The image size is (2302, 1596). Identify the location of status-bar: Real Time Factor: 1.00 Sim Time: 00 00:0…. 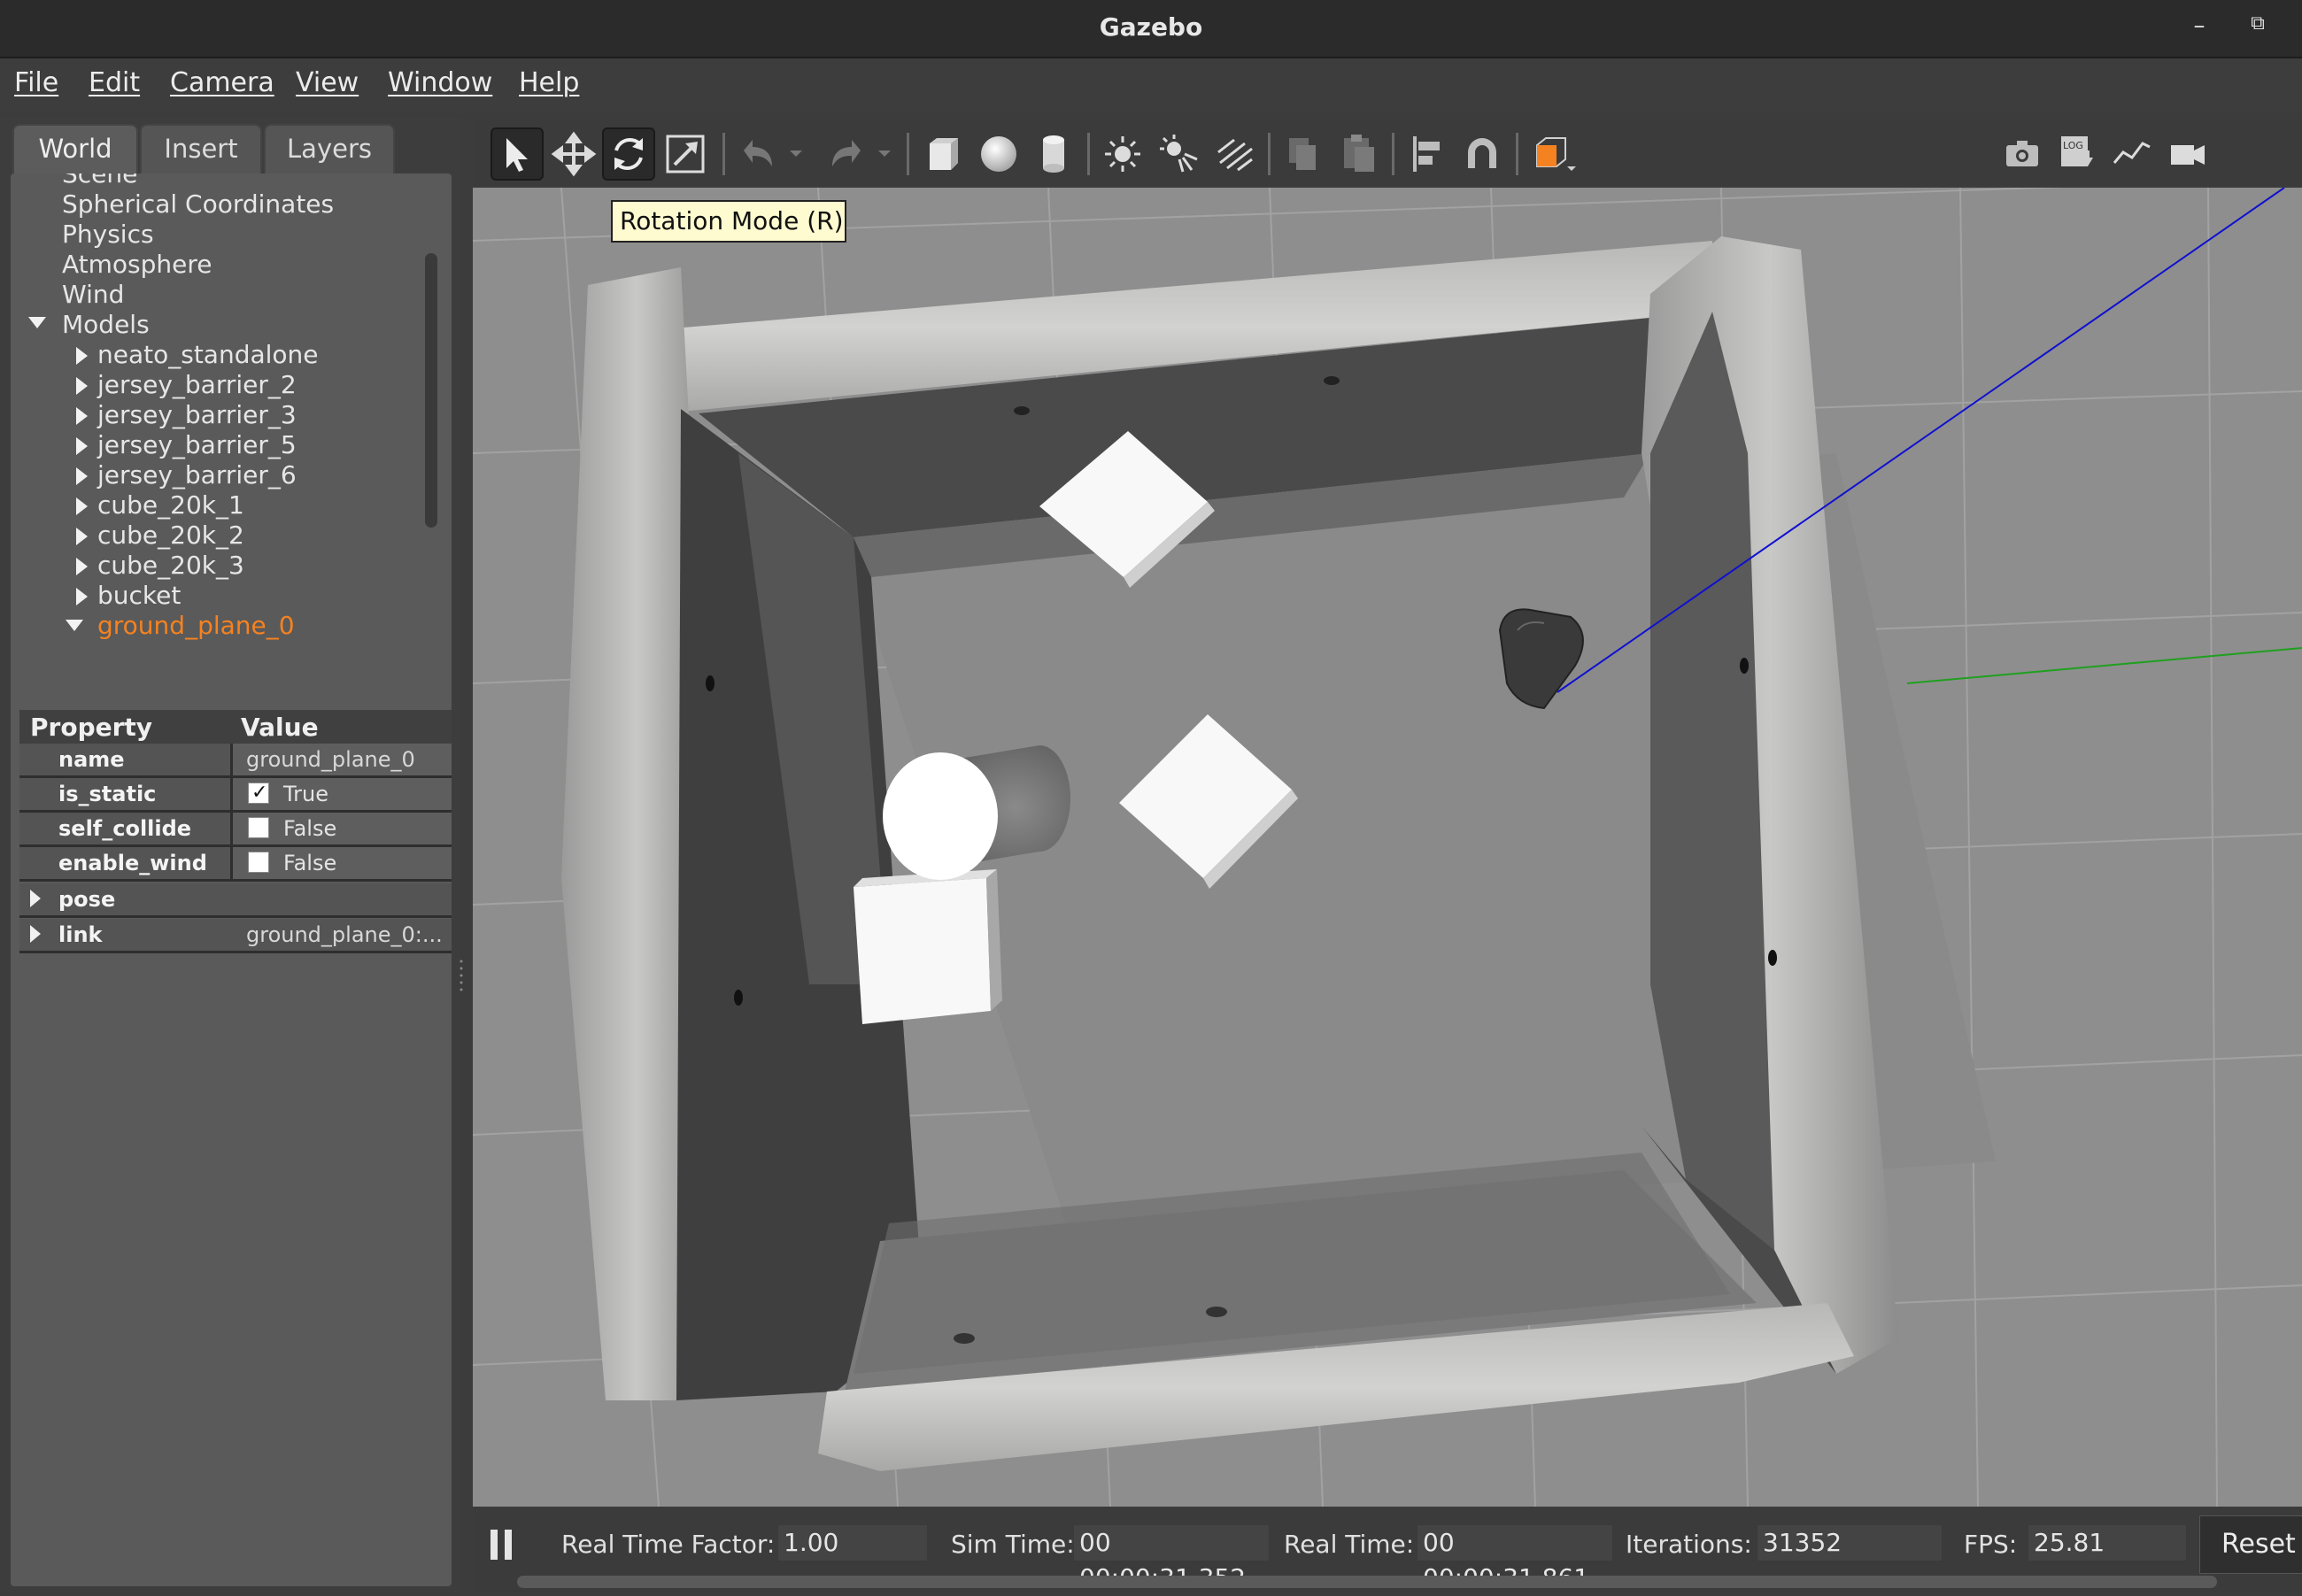
(1388, 1549).